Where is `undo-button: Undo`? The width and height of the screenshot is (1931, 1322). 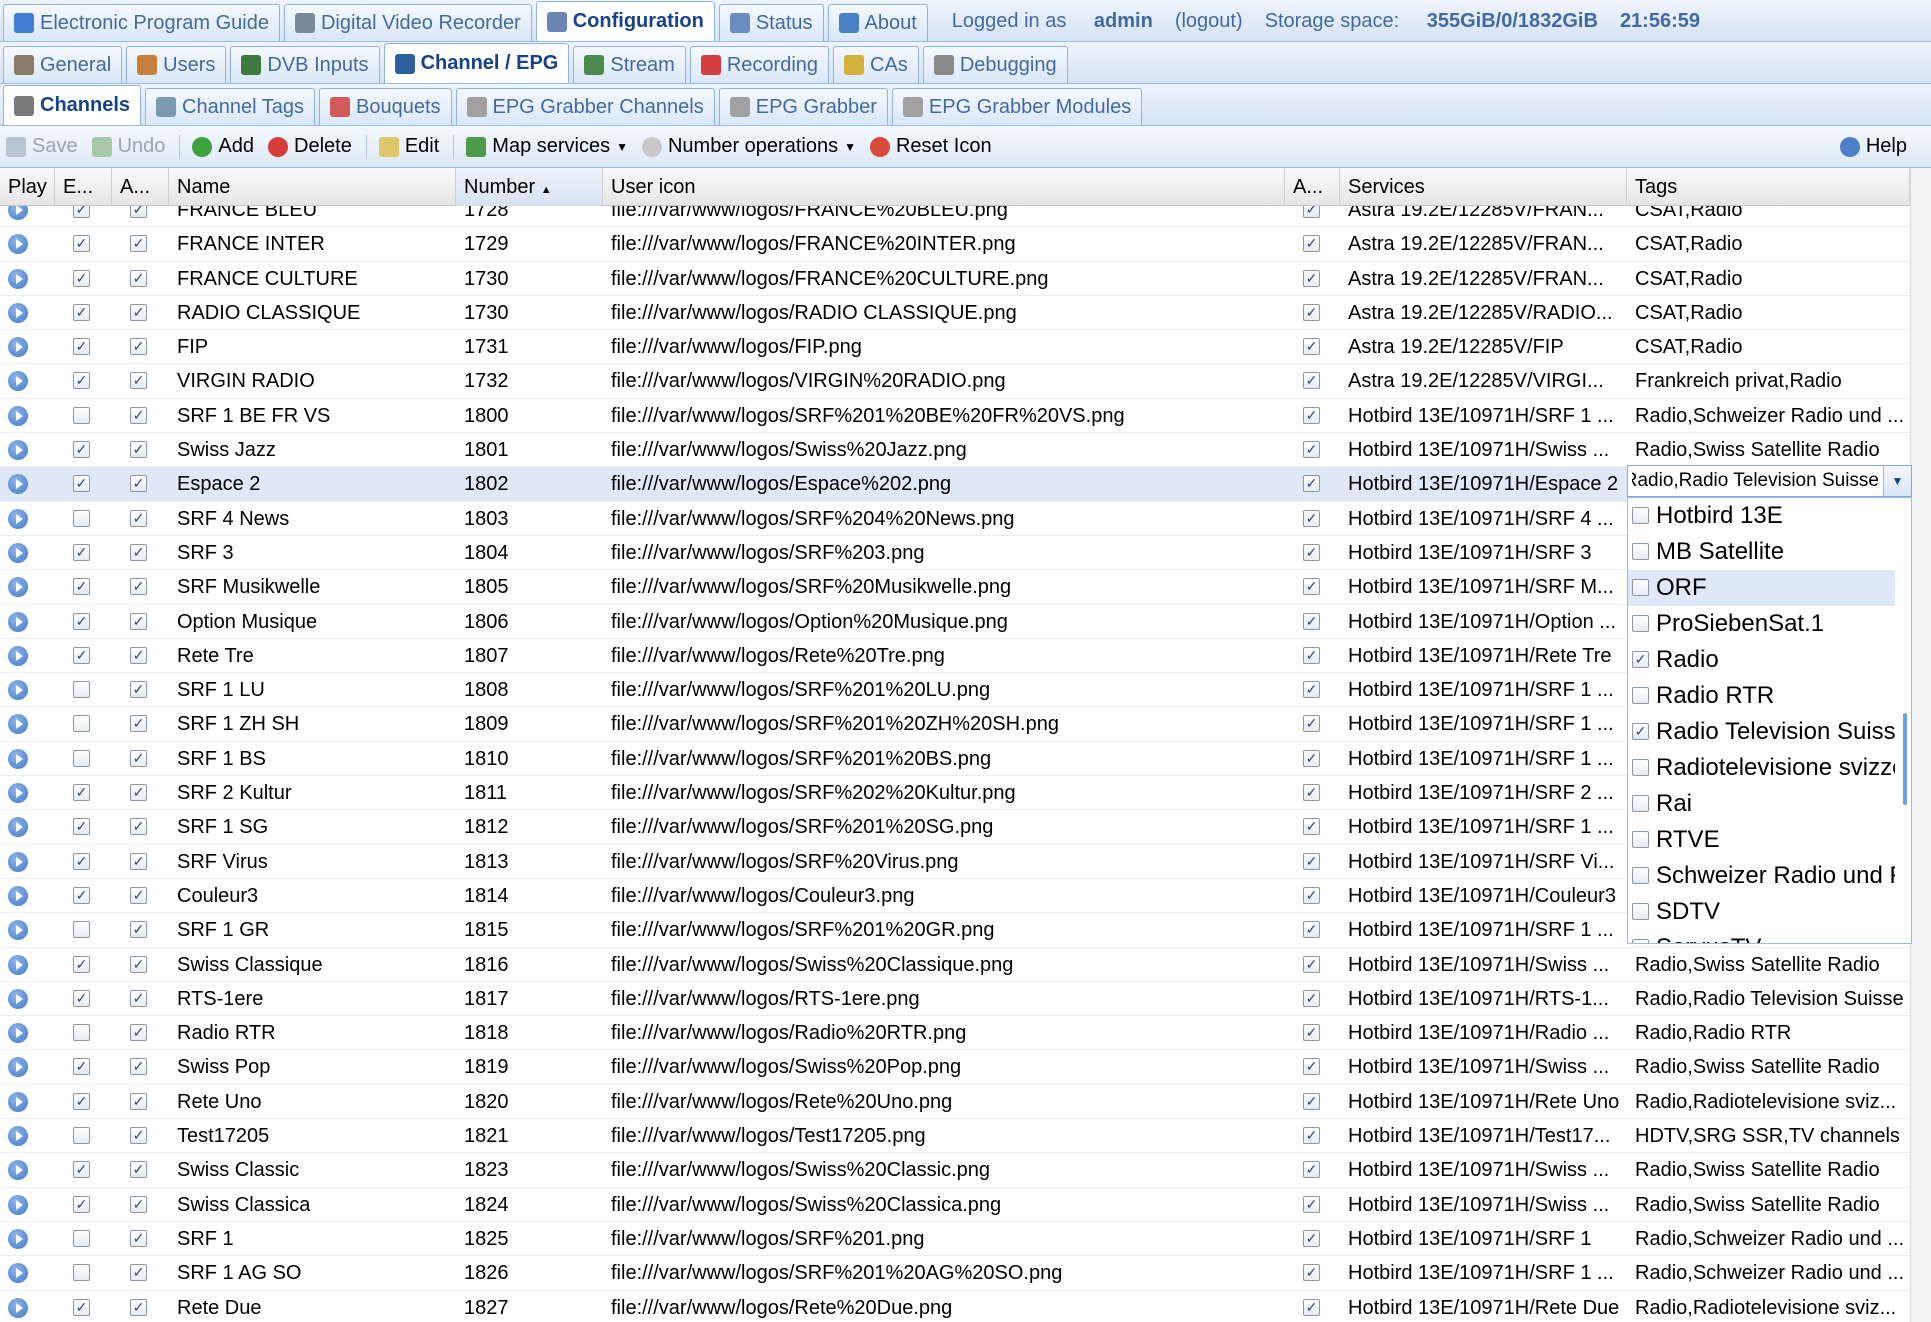
undo-button: Undo is located at coordinates (128, 146).